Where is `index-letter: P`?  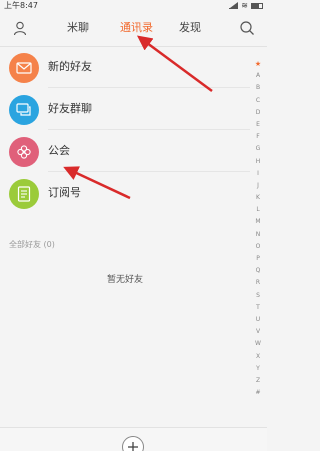
index-letter: P is located at coordinates (258, 259).